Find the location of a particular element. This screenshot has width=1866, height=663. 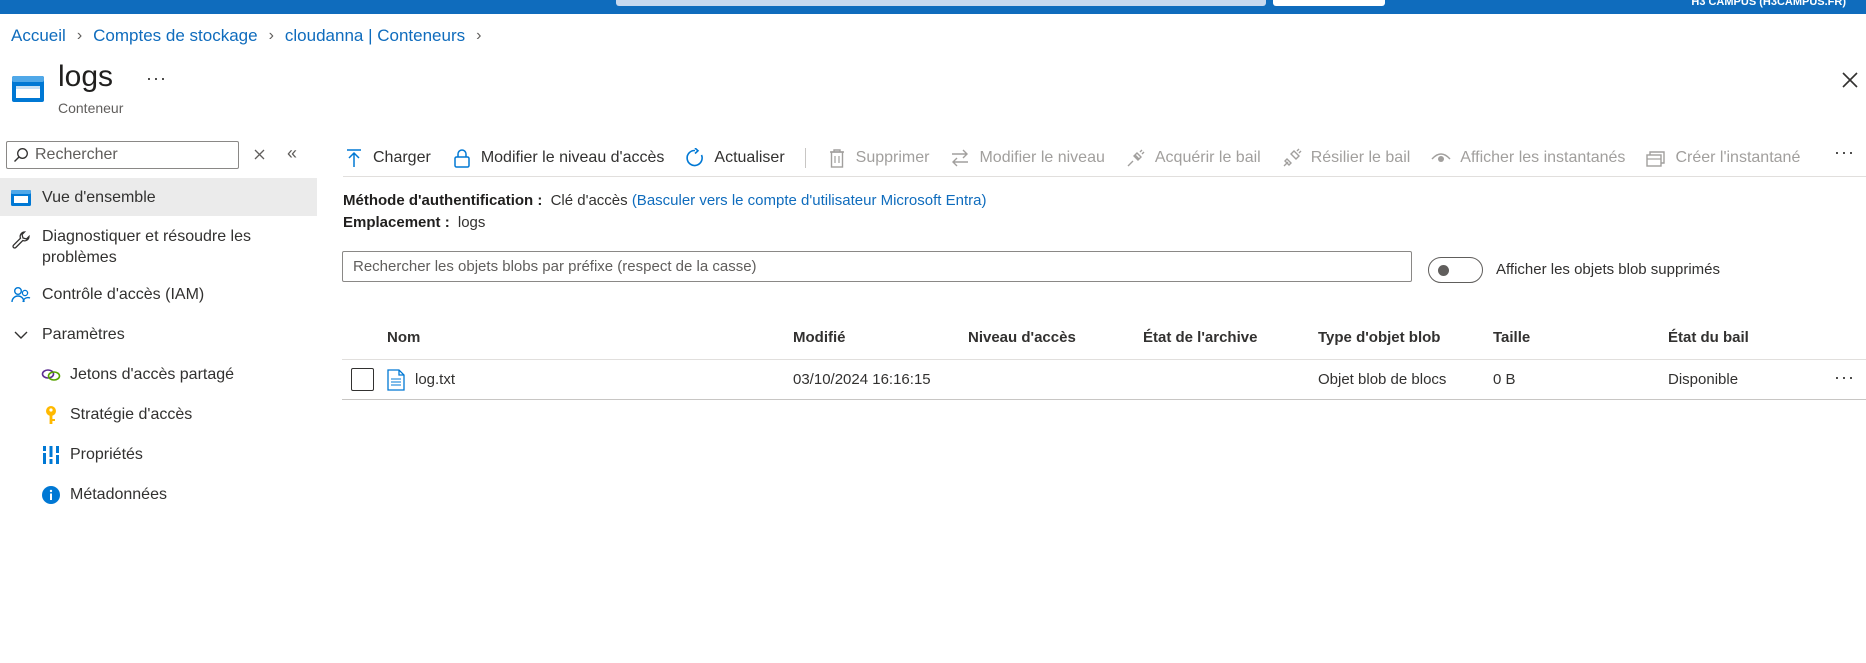

toolbar-divider is located at coordinates (805, 158).